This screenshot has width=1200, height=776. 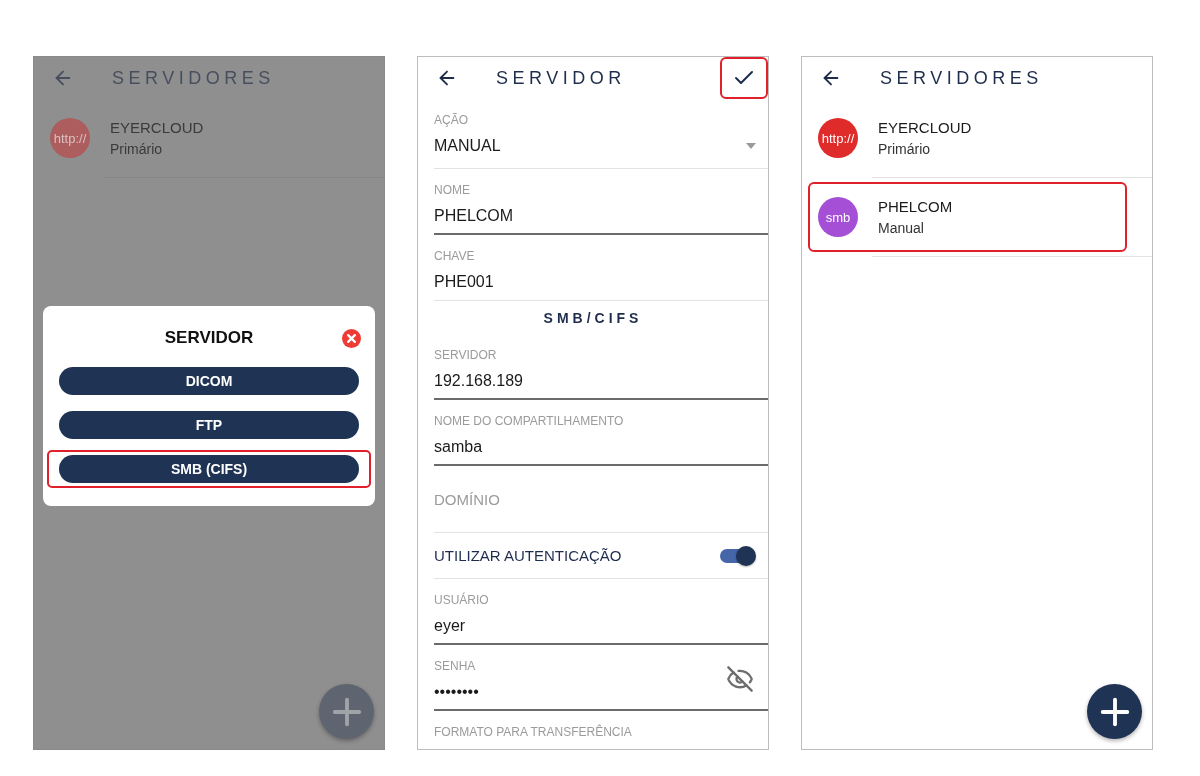 I want to click on check-icon, so click(x=744, y=78).